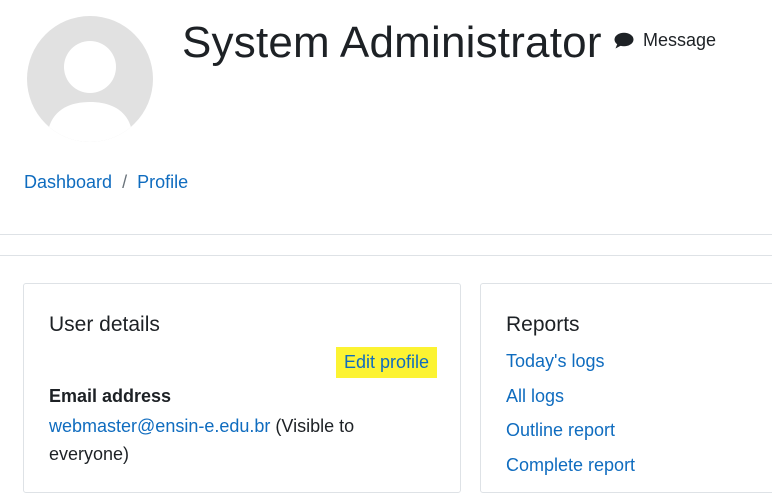  Describe the element at coordinates (624, 40) in the screenshot. I see `speech-bubble-icon` at that location.